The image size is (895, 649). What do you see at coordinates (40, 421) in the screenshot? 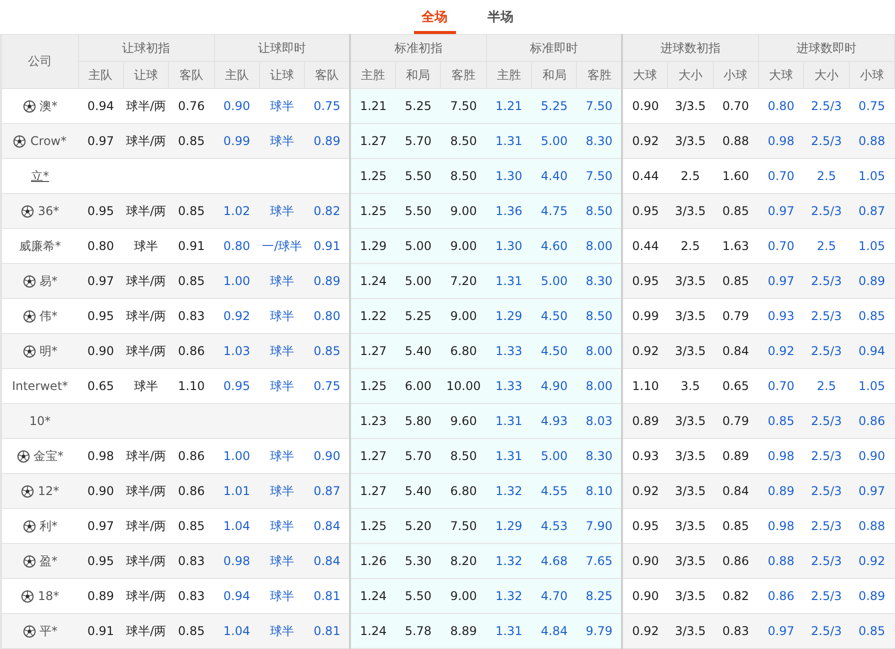
I see `company-name: 10*` at bounding box center [40, 421].